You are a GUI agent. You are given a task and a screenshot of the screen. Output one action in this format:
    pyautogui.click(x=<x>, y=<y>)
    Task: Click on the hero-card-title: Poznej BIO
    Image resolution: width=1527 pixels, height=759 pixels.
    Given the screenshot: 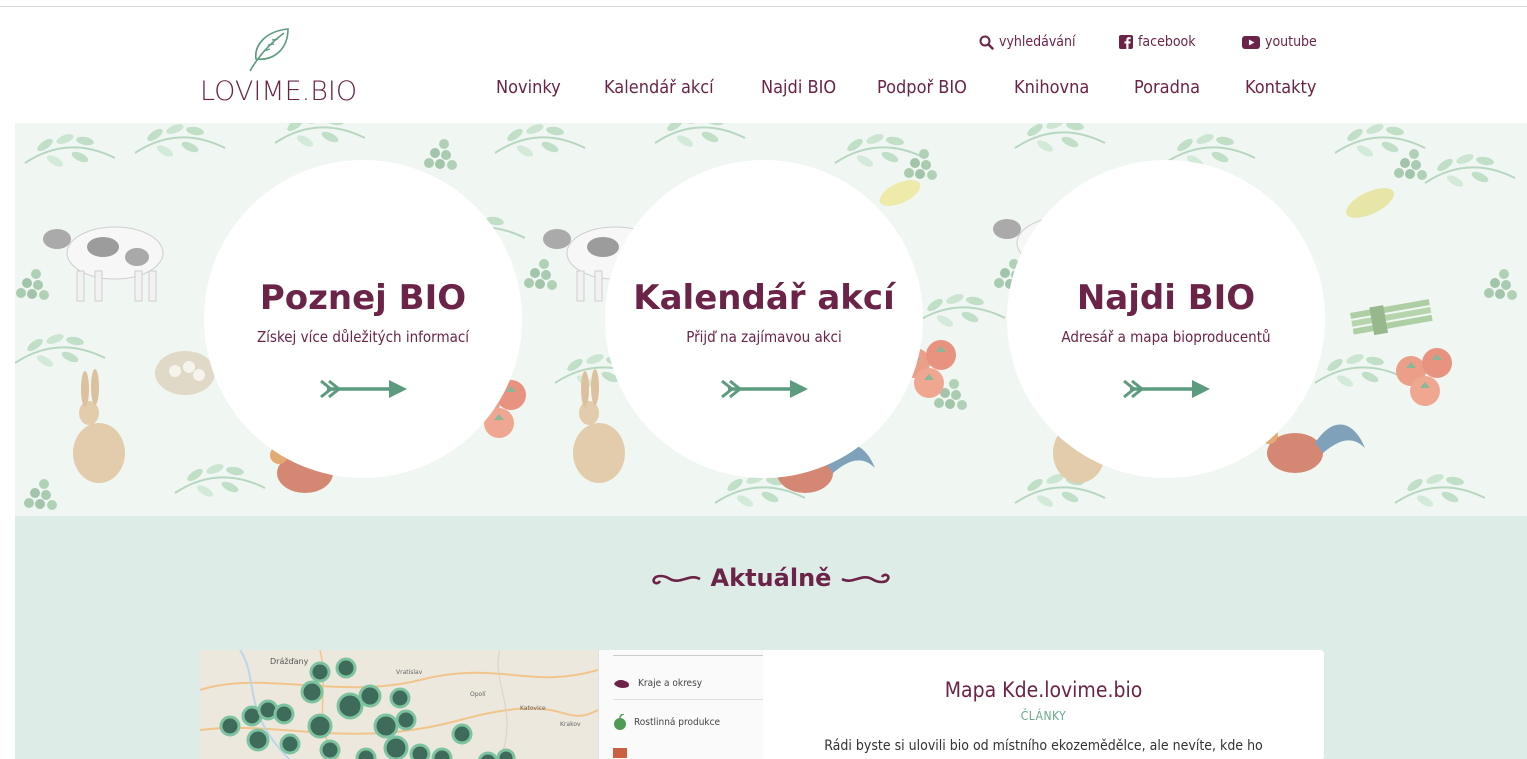 What is the action you would take?
    pyautogui.click(x=363, y=298)
    